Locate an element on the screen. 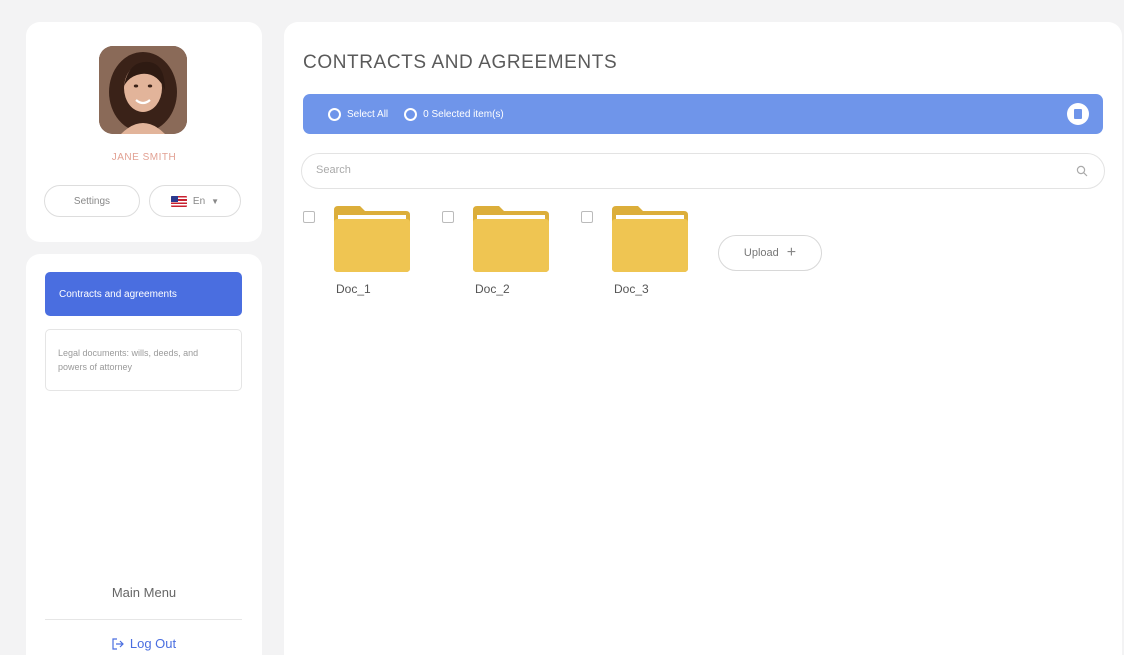 The image size is (1124, 655). page-title: CONTRACTS AND AGREEMENTS is located at coordinates (460, 62).